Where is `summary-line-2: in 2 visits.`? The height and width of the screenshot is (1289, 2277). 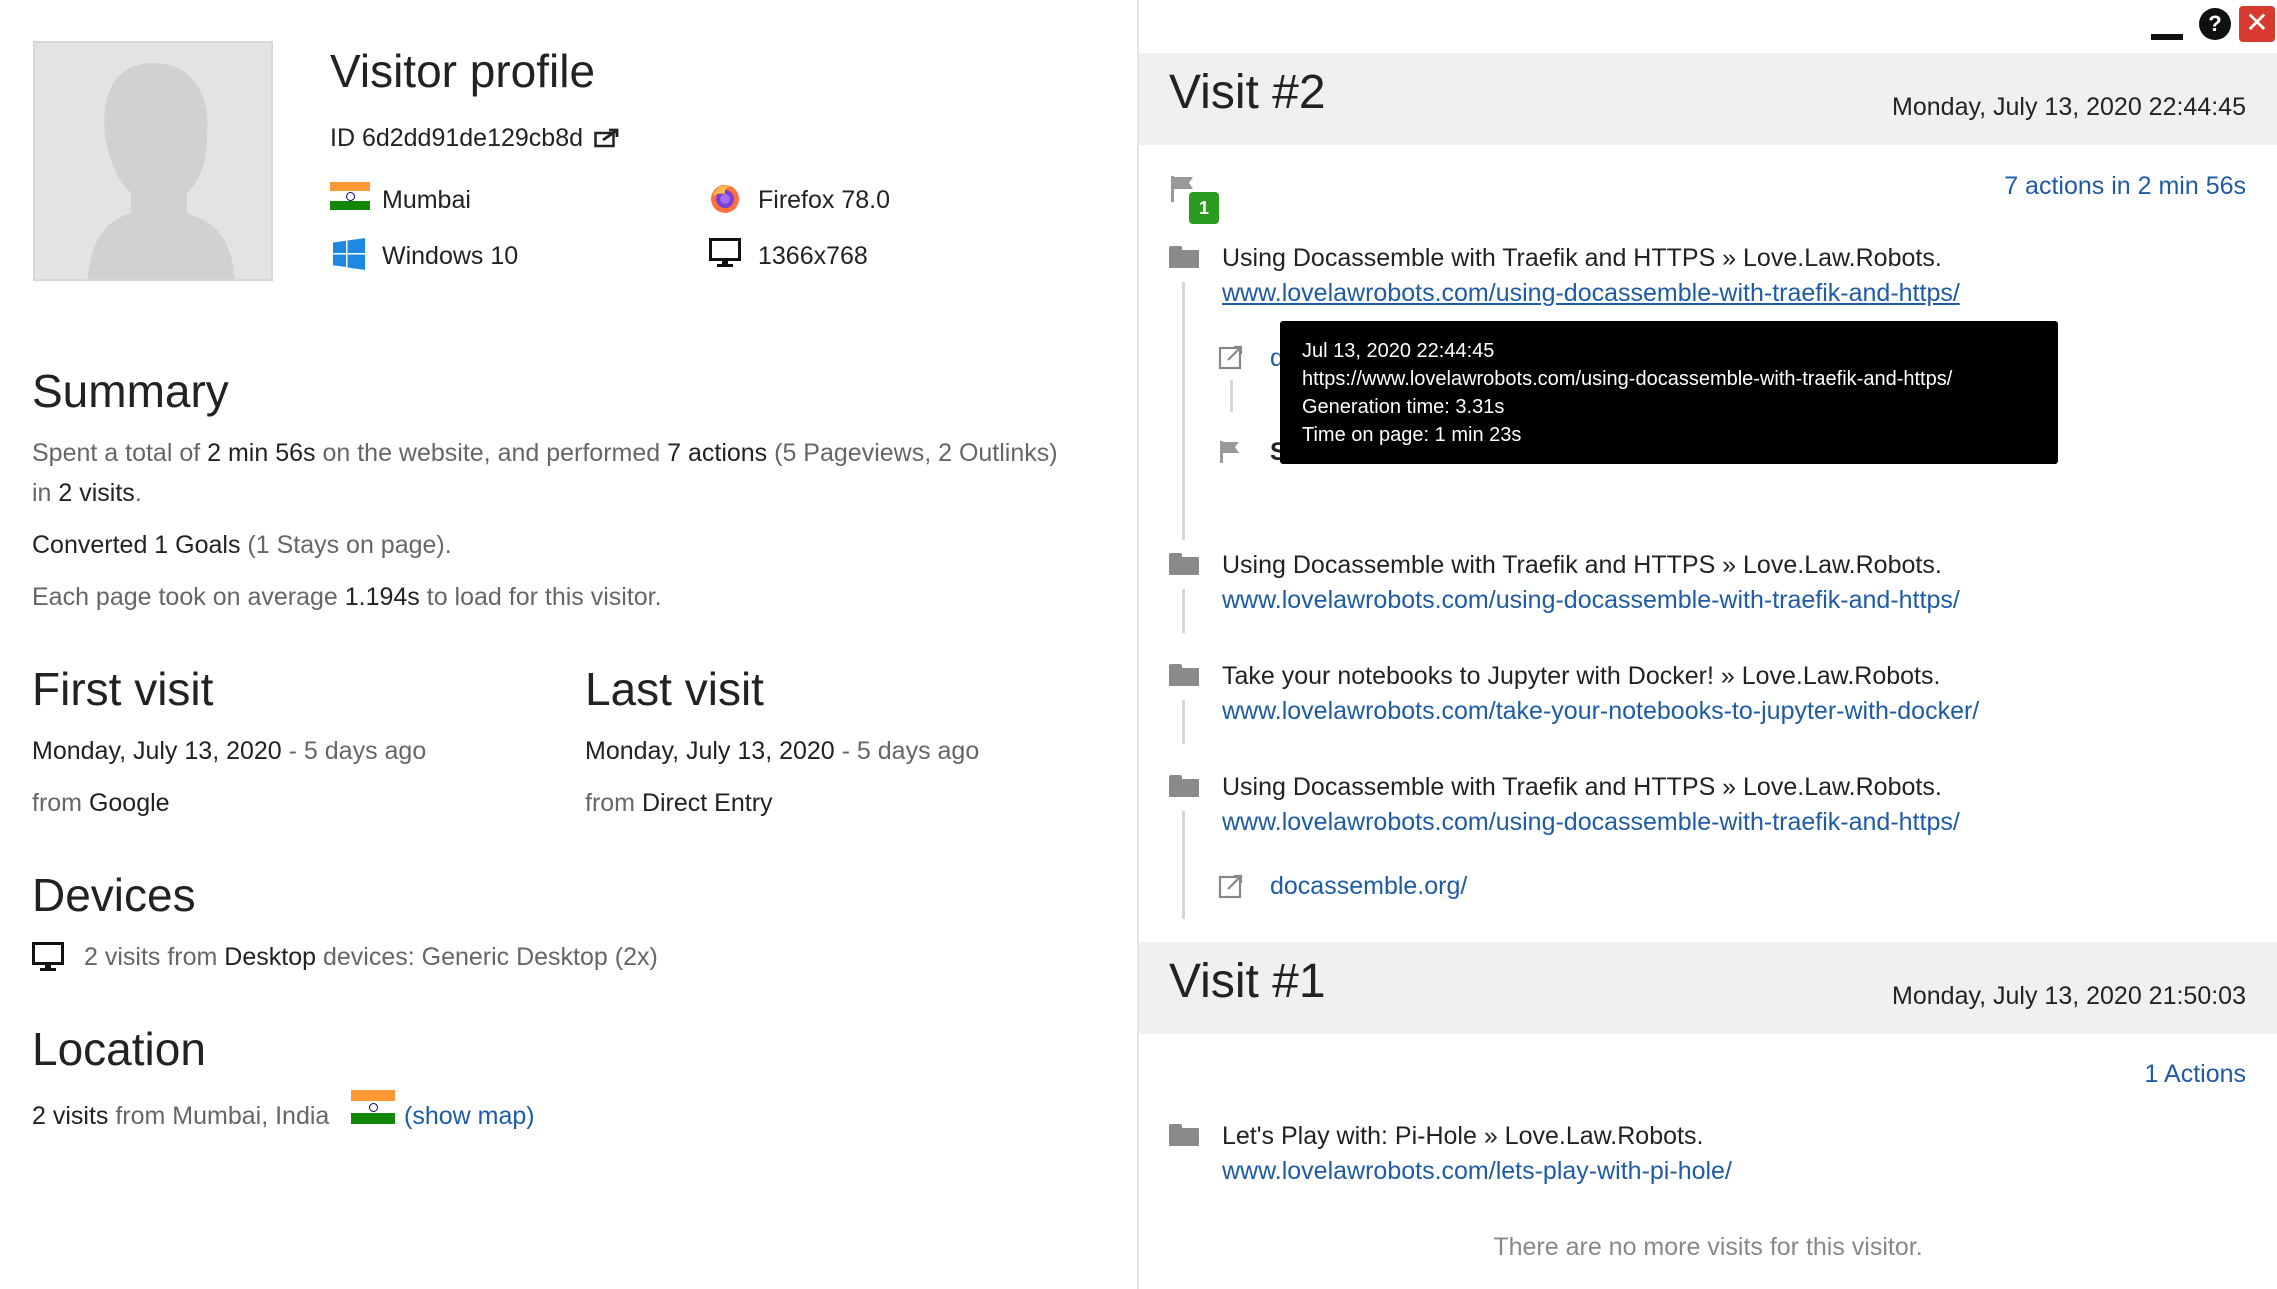
summary-line-2: in 2 visits. is located at coordinates (87, 493).